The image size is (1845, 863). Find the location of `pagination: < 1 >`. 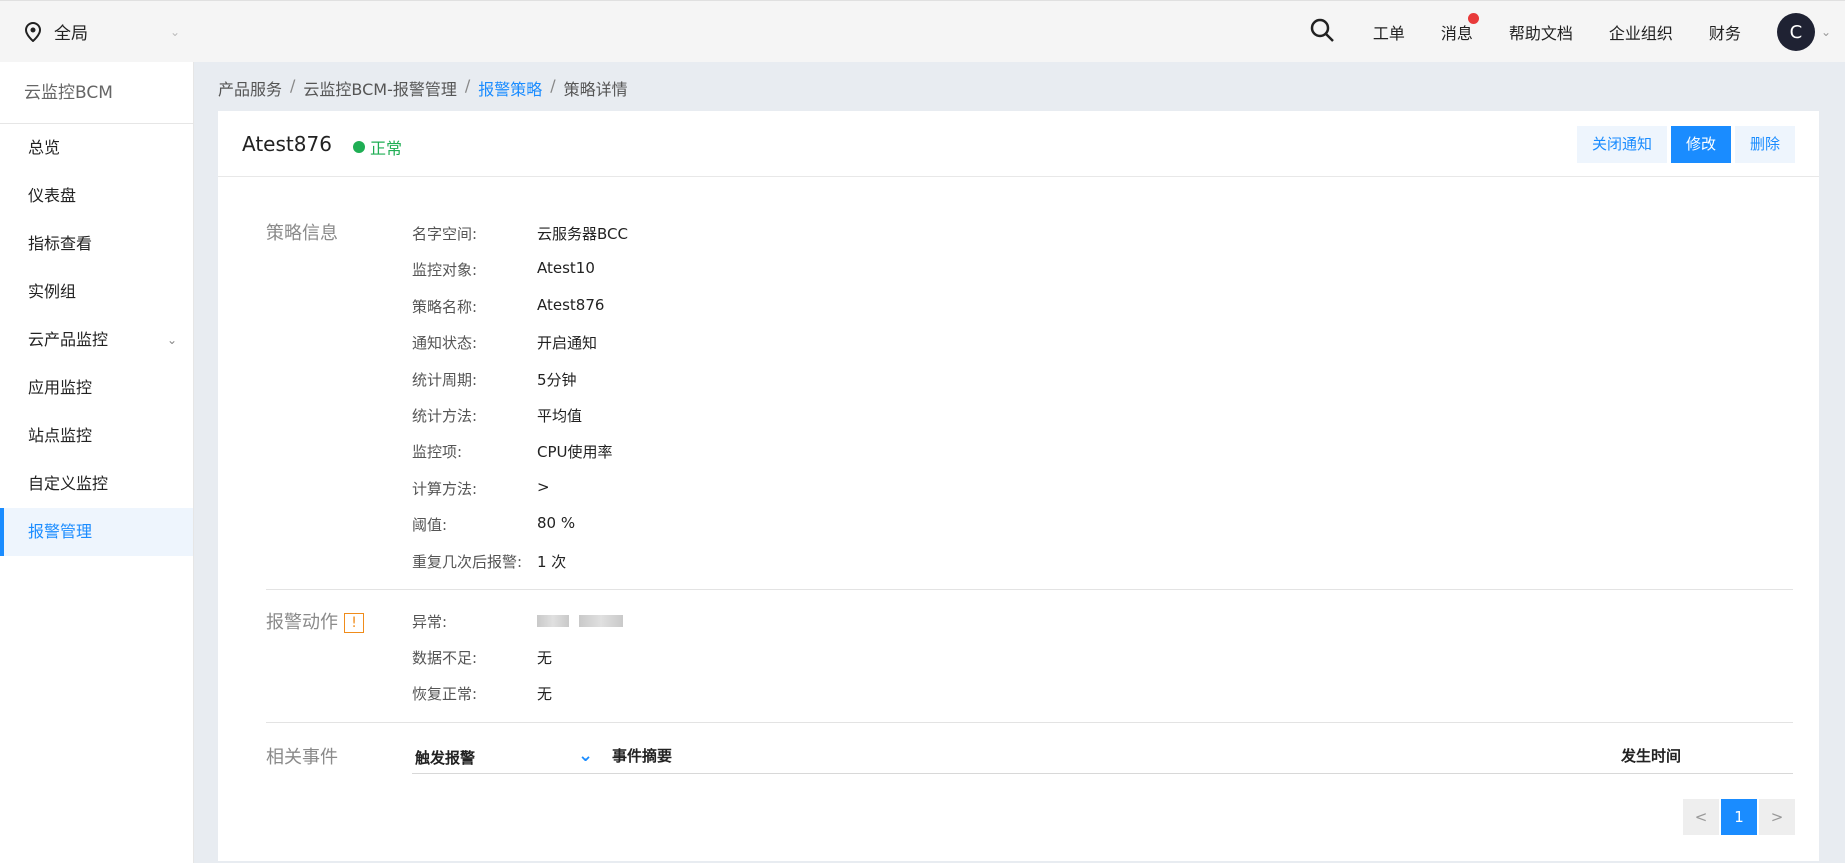

pagination: < 1 > is located at coordinates (1739, 817).